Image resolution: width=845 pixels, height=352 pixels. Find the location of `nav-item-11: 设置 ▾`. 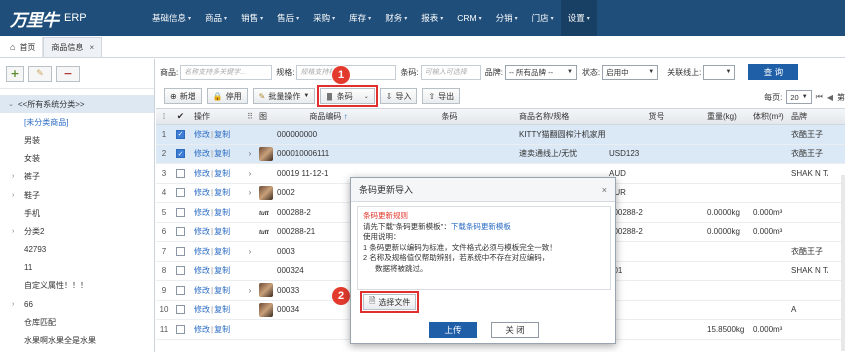

nav-item-11: 设置 ▾ is located at coordinates (578, 18).